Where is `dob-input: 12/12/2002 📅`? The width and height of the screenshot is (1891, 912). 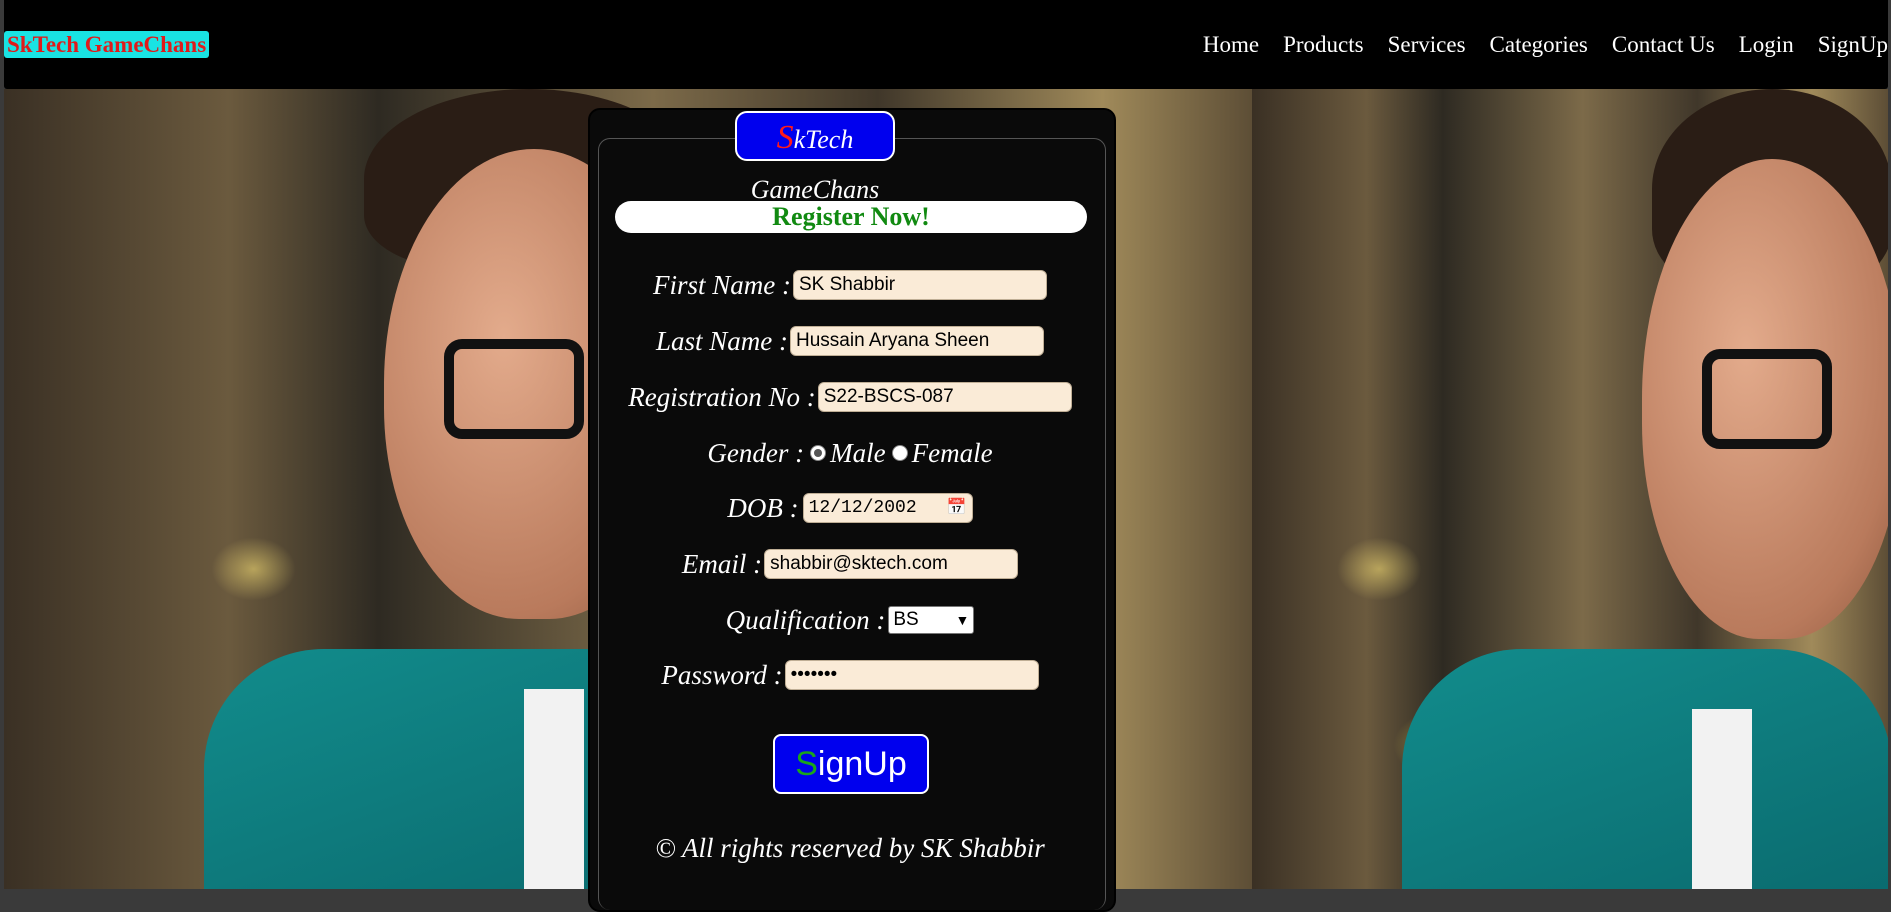
dob-input: 12/12/2002 📅 is located at coordinates (887, 508).